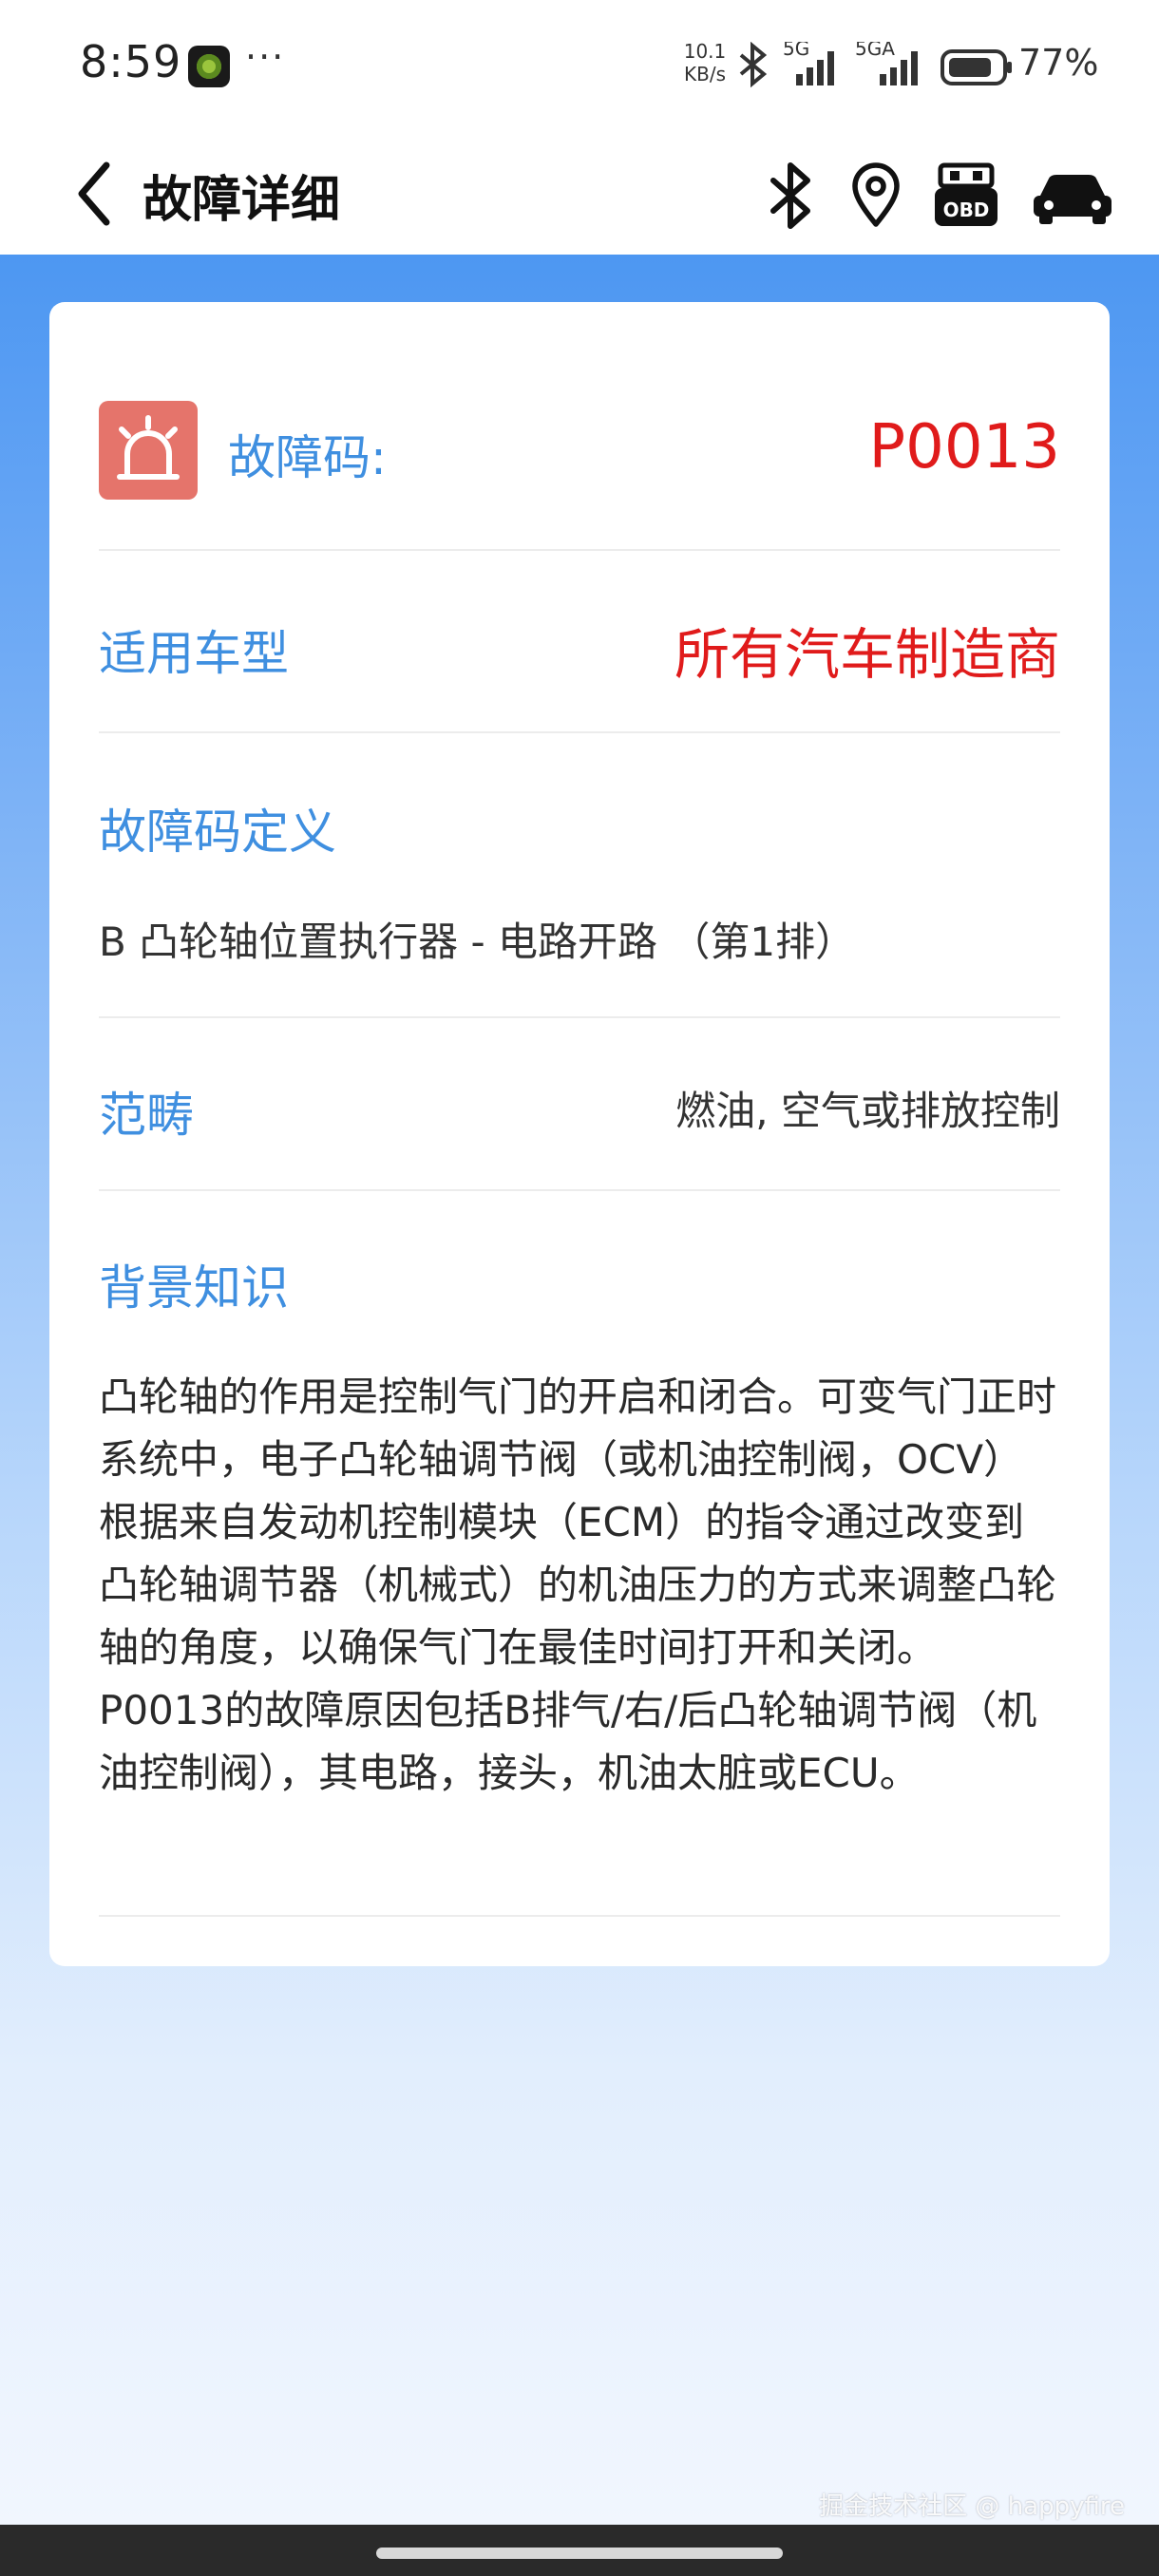 This screenshot has height=2576, width=1159. I want to click on back-icon, so click(94, 193).